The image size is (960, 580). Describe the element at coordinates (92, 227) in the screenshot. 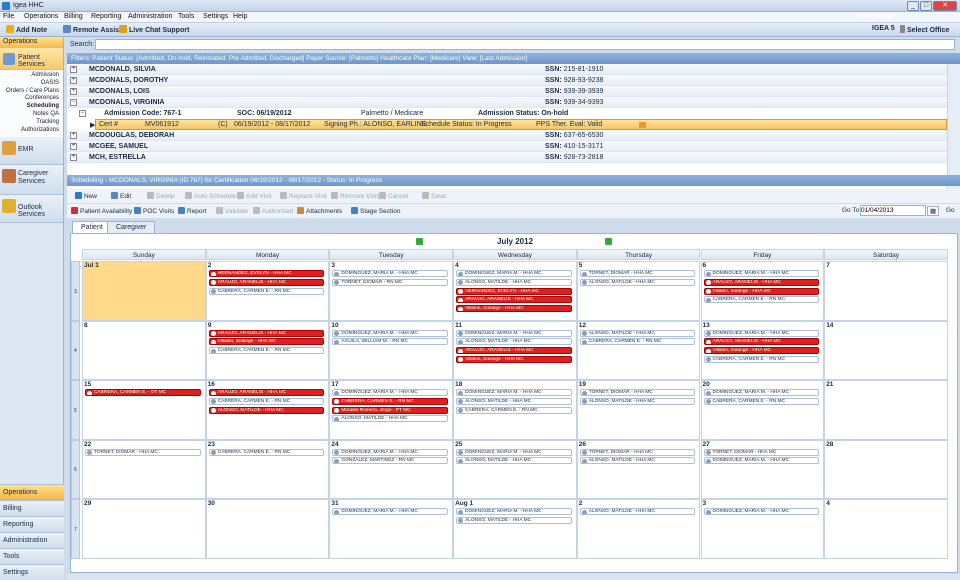

I see `tab-patient: Patient` at that location.